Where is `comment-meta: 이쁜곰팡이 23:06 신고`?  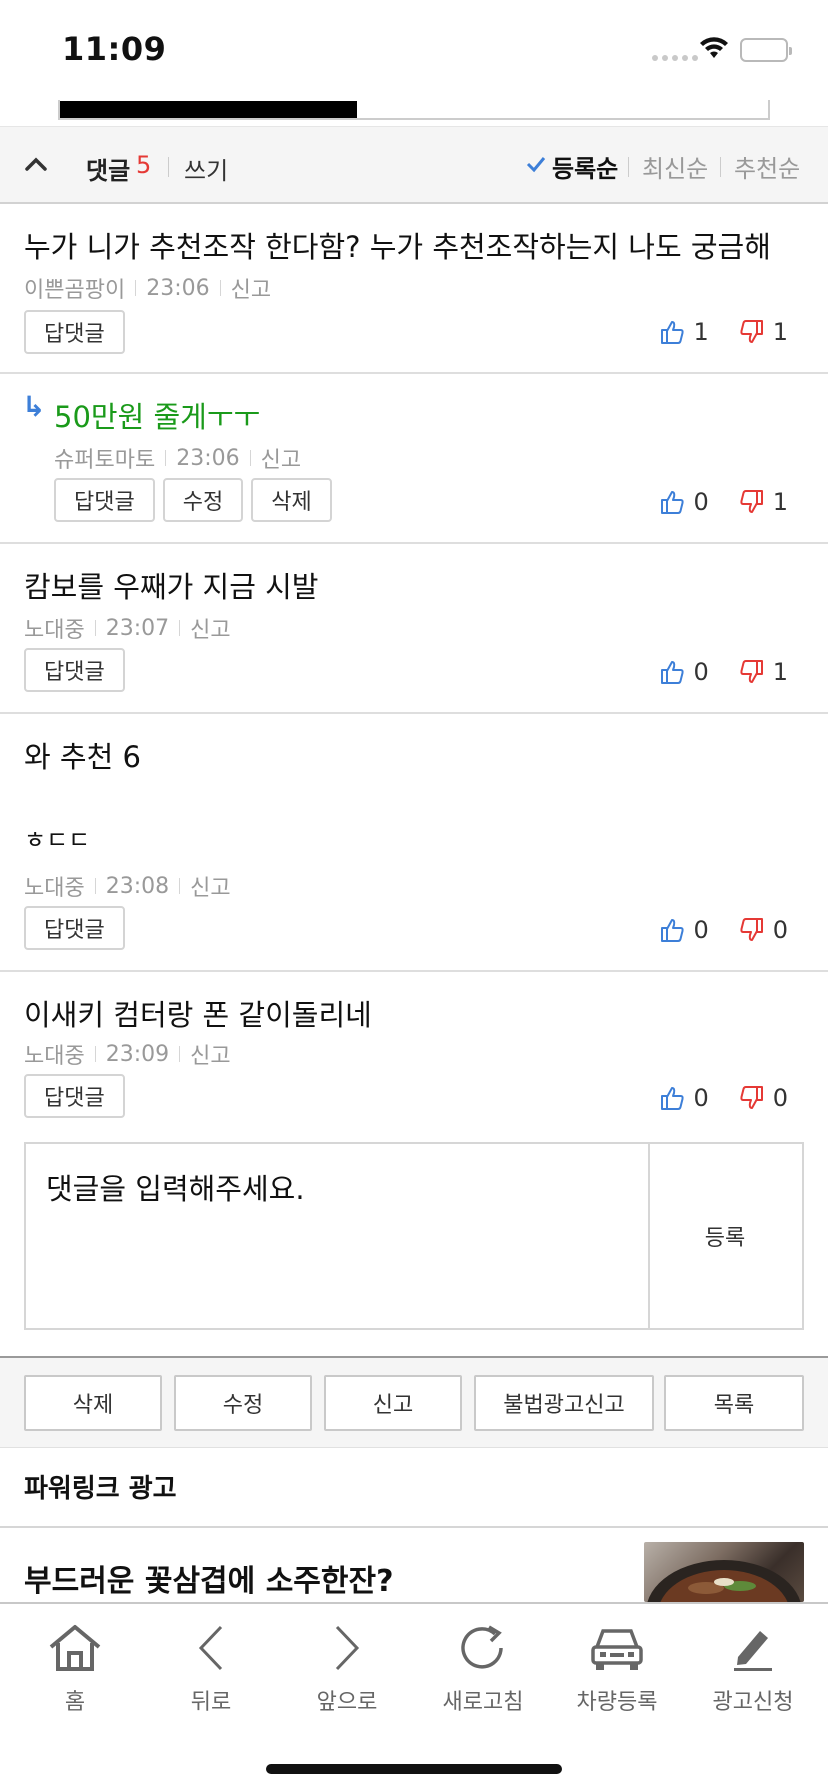
comment-meta: 이쁜곰팡이 23:06 신고 is located at coordinates (147, 288).